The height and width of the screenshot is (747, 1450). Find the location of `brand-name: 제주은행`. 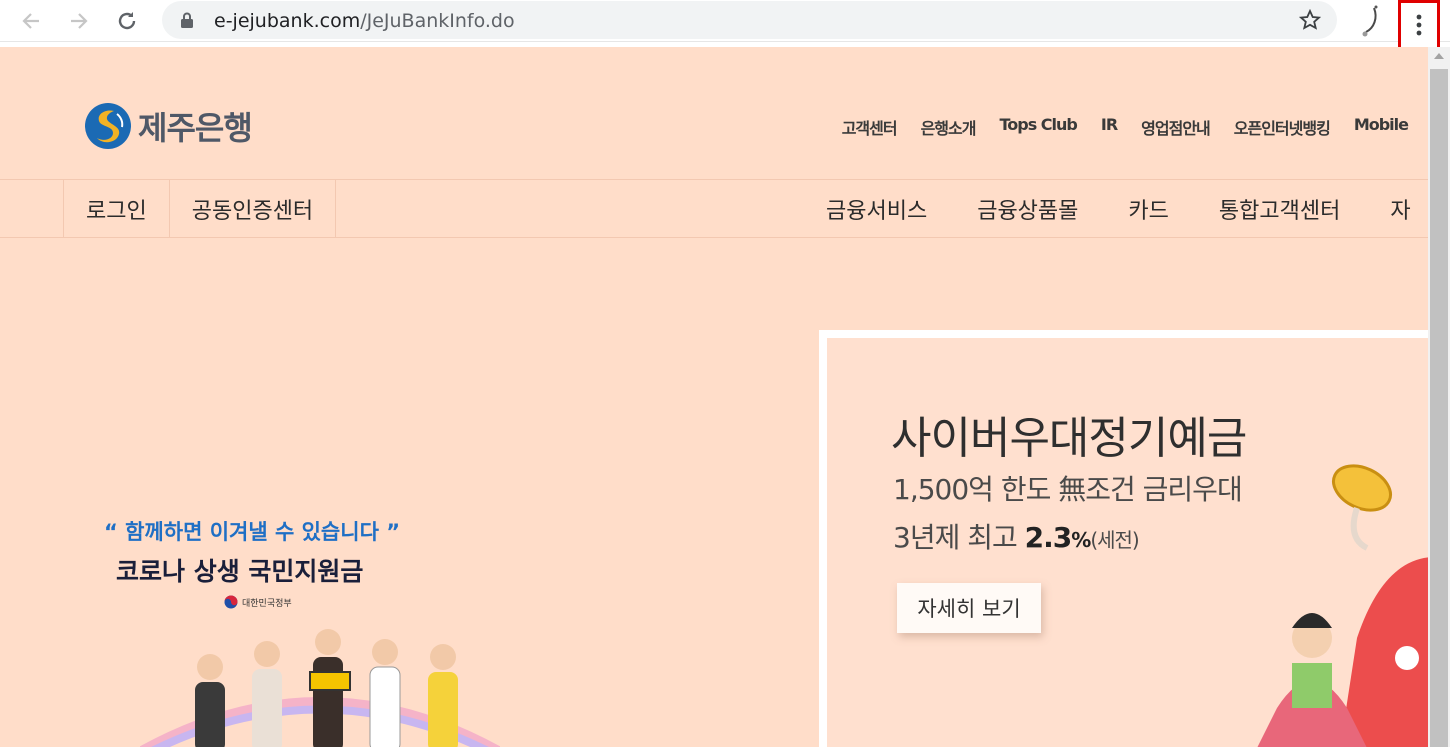

brand-name: 제주은행 is located at coordinates (195, 128).